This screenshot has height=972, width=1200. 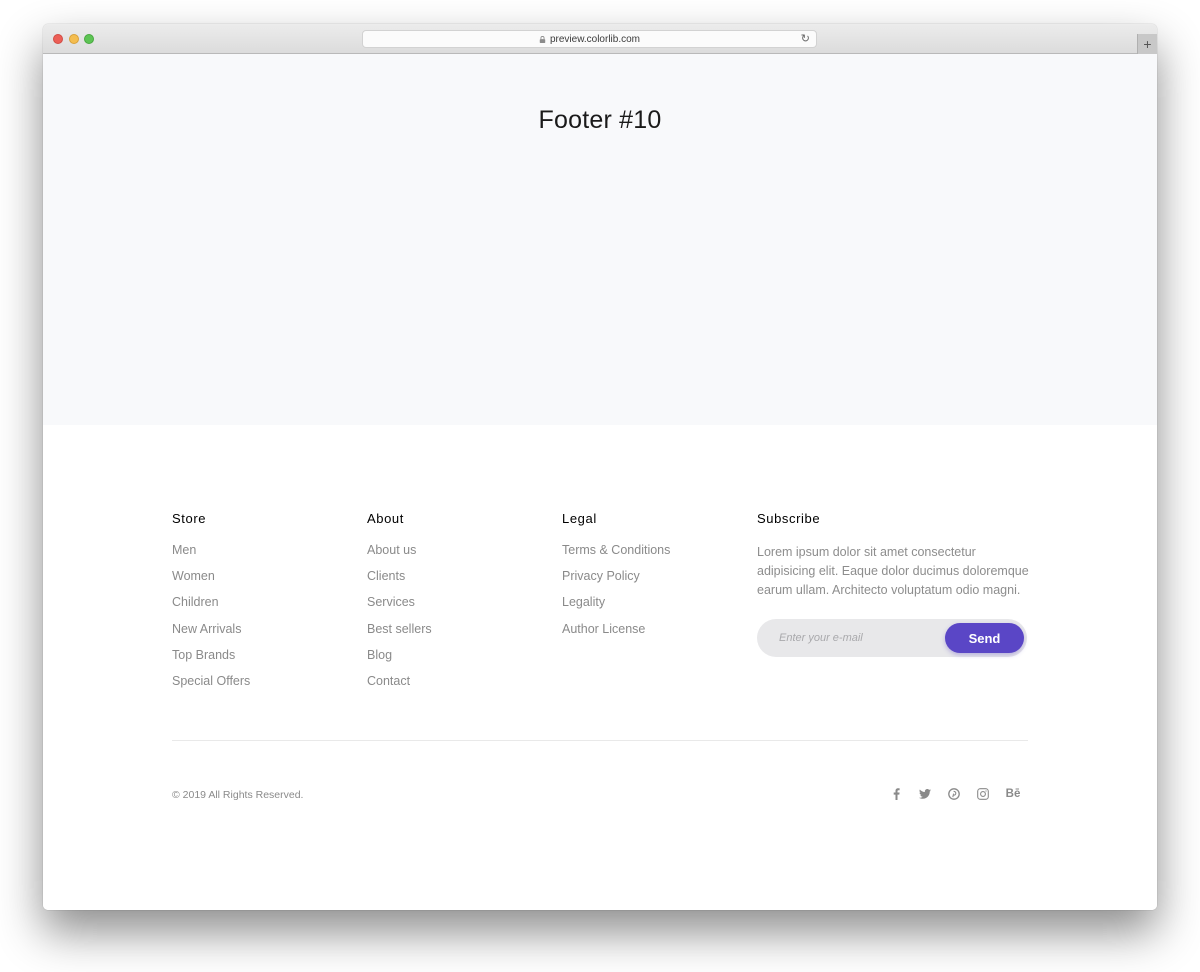 What do you see at coordinates (74, 39) in the screenshot?
I see `minimize-window-button` at bounding box center [74, 39].